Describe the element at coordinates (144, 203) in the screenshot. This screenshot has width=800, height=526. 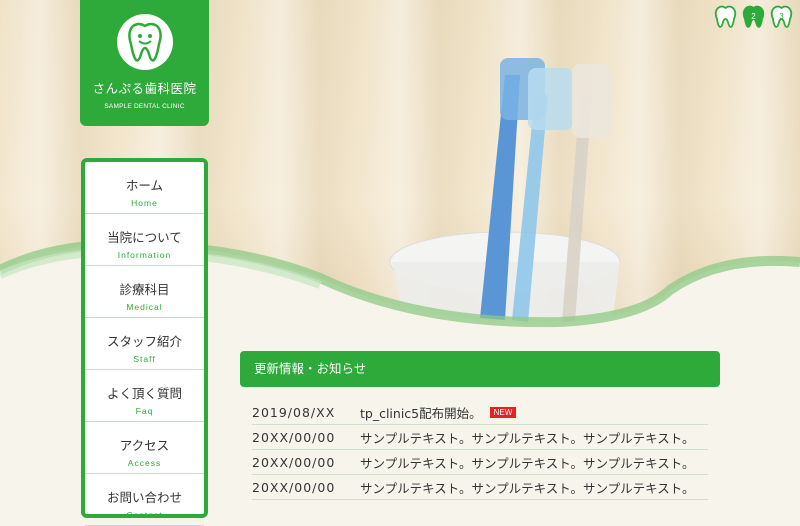
I see `nav-item-sublabel: Home` at that location.